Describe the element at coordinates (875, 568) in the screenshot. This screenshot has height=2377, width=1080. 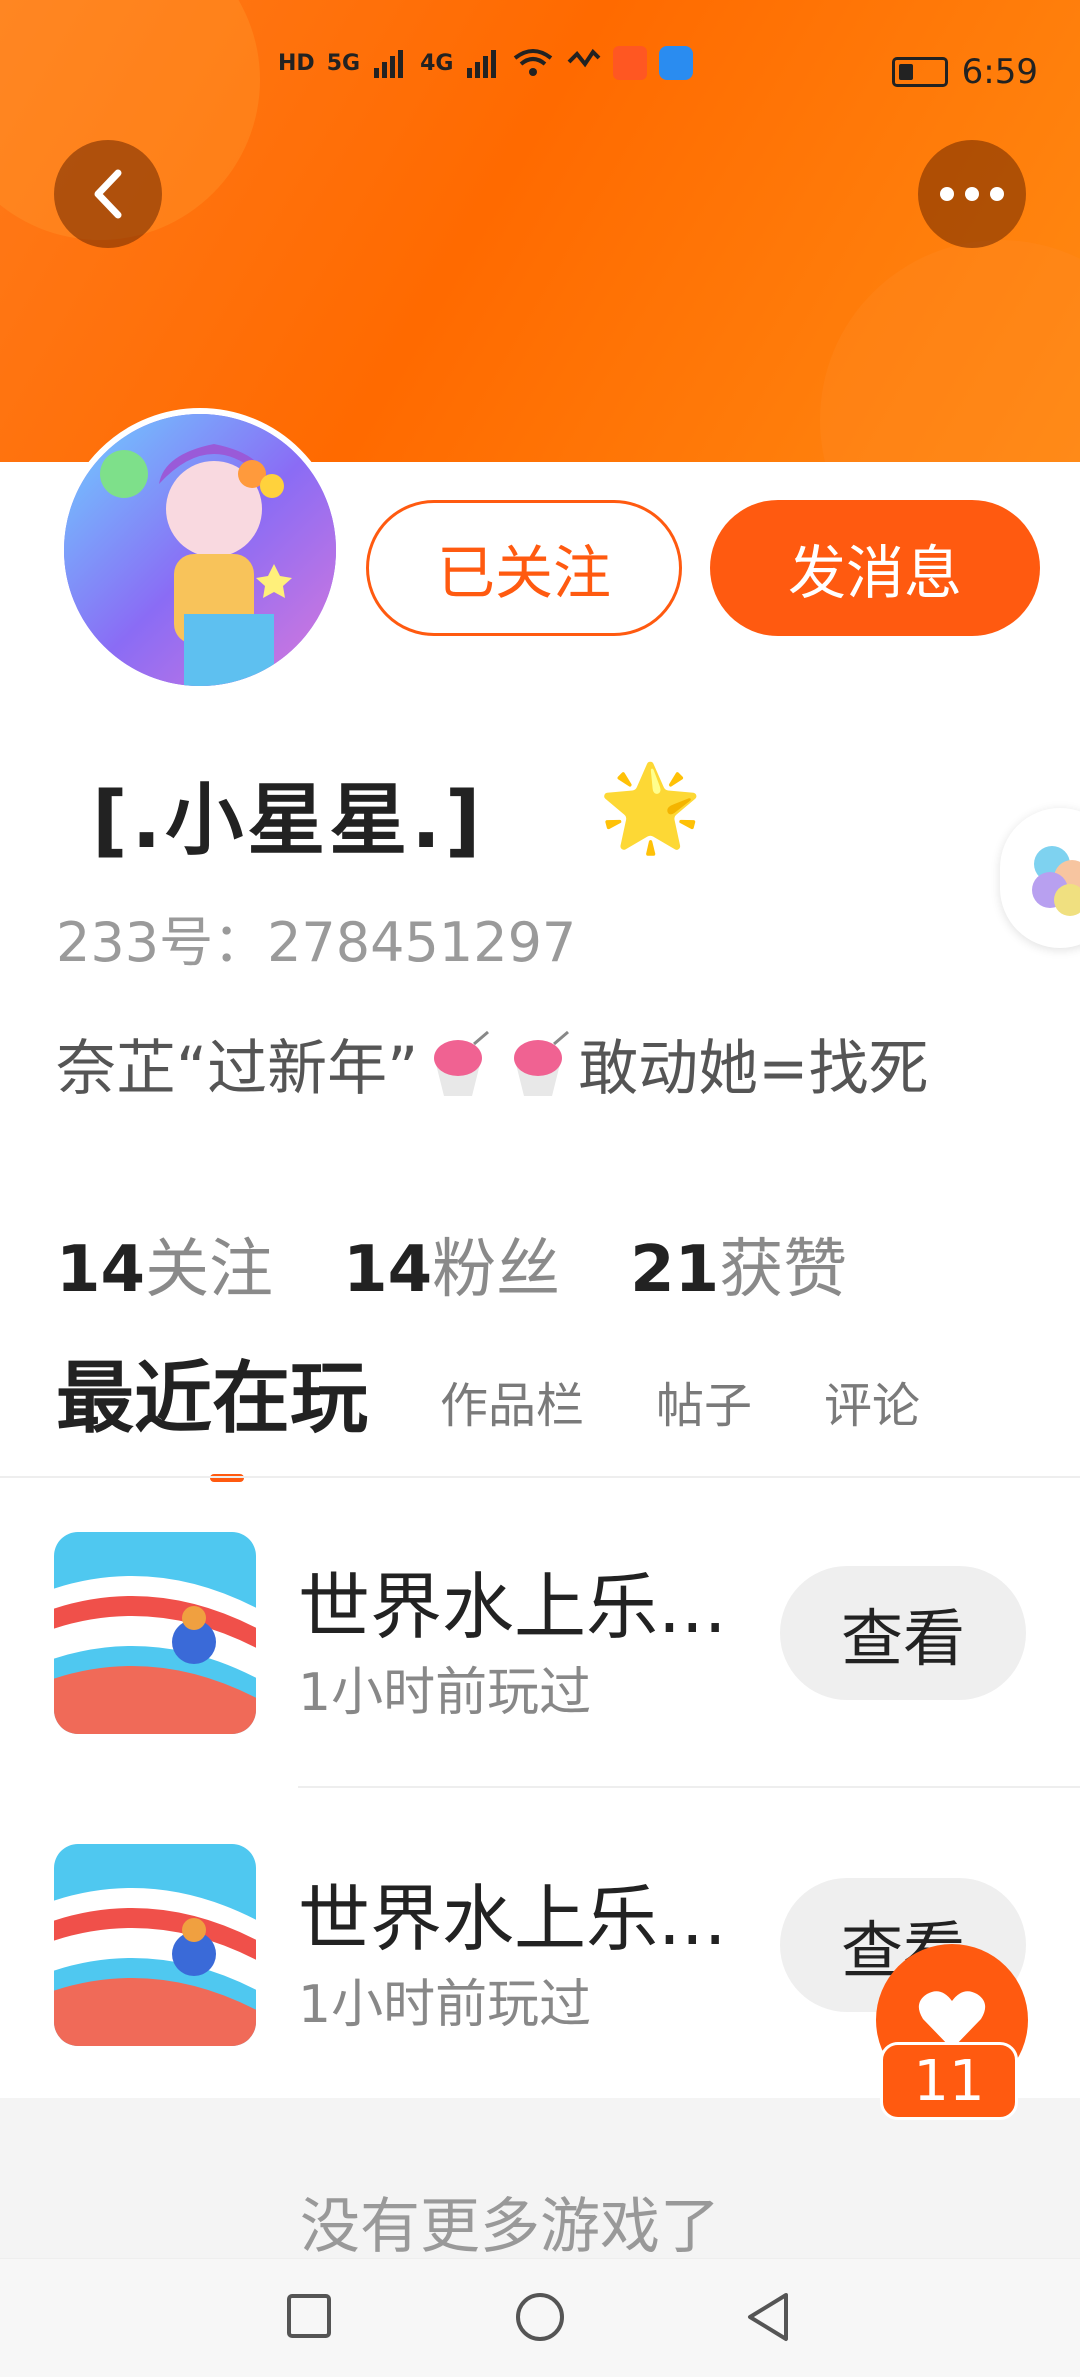
I see `send-message-button: 发消息` at that location.